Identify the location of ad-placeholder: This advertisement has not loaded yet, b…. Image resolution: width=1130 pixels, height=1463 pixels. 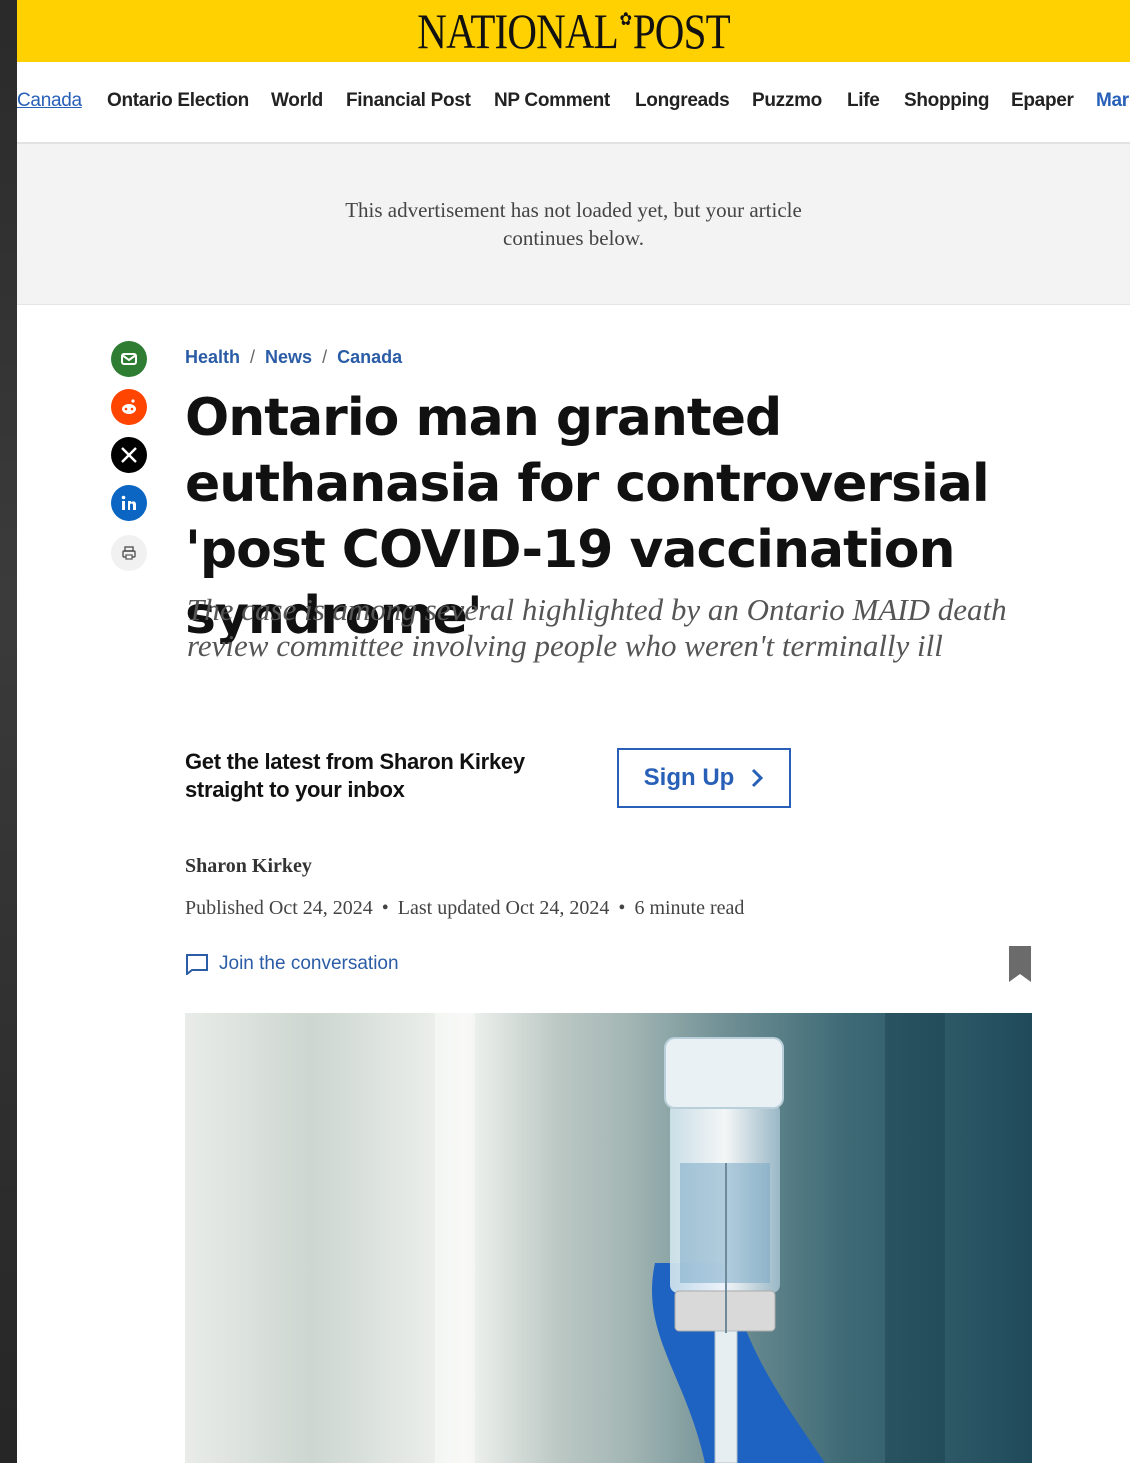
(573, 224).